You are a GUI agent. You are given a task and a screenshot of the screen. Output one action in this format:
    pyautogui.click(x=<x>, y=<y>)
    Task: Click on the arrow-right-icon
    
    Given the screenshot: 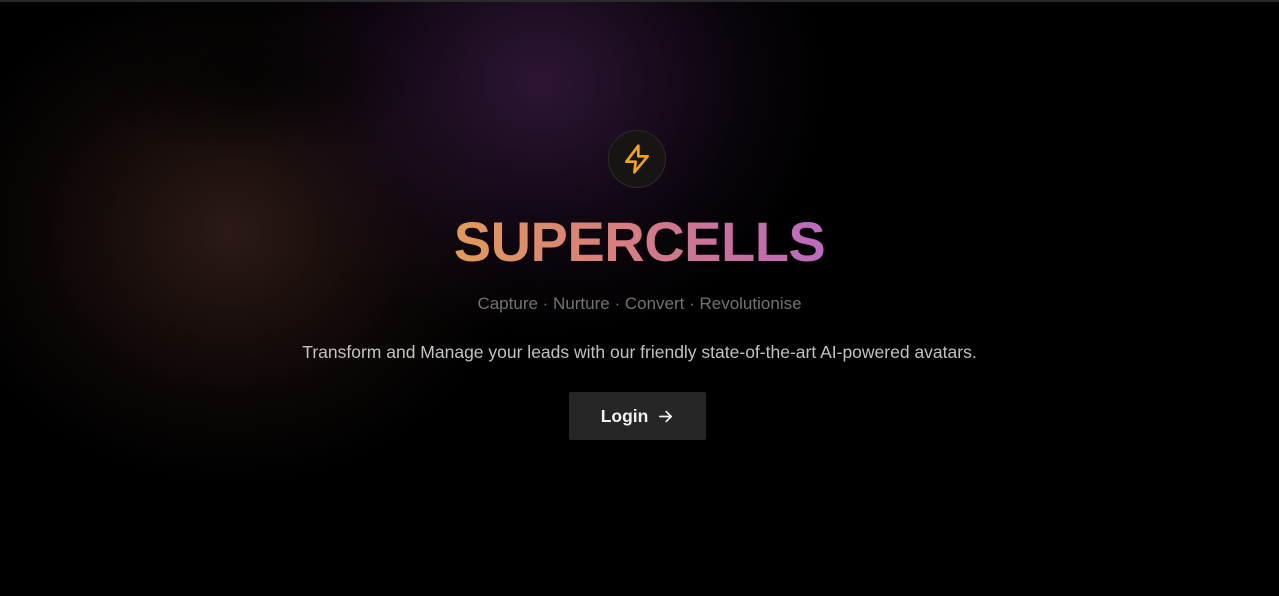 What is the action you would take?
    pyautogui.click(x=666, y=416)
    